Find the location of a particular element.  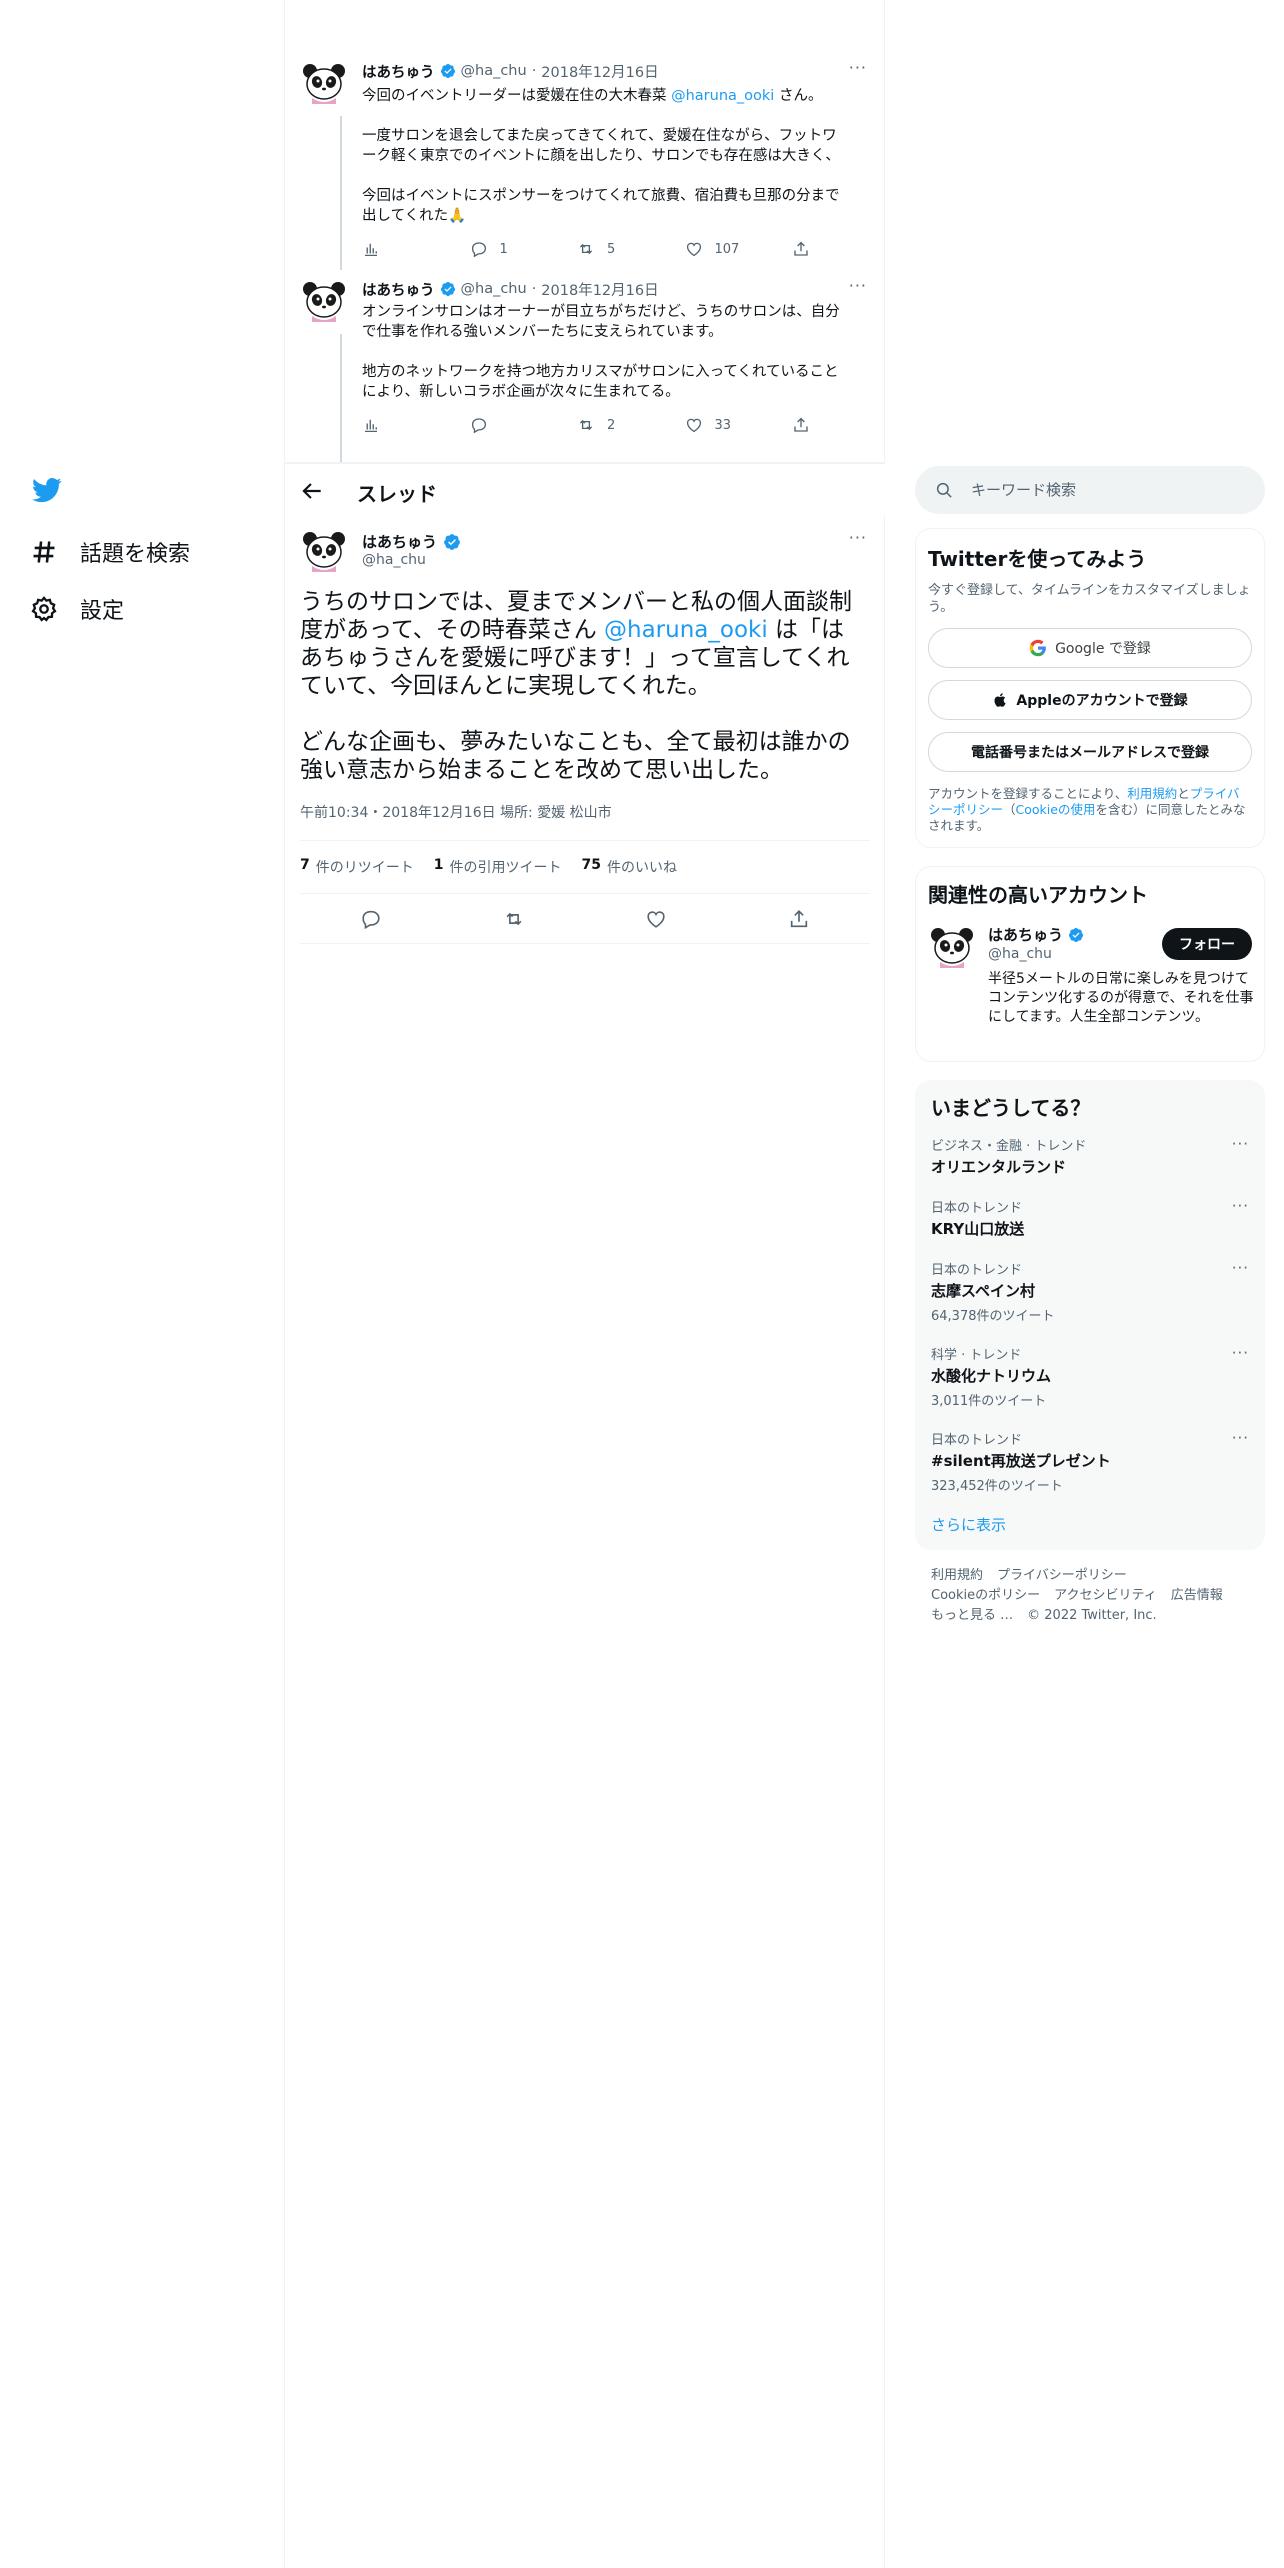

retweet-count: 5 is located at coordinates (611, 249).